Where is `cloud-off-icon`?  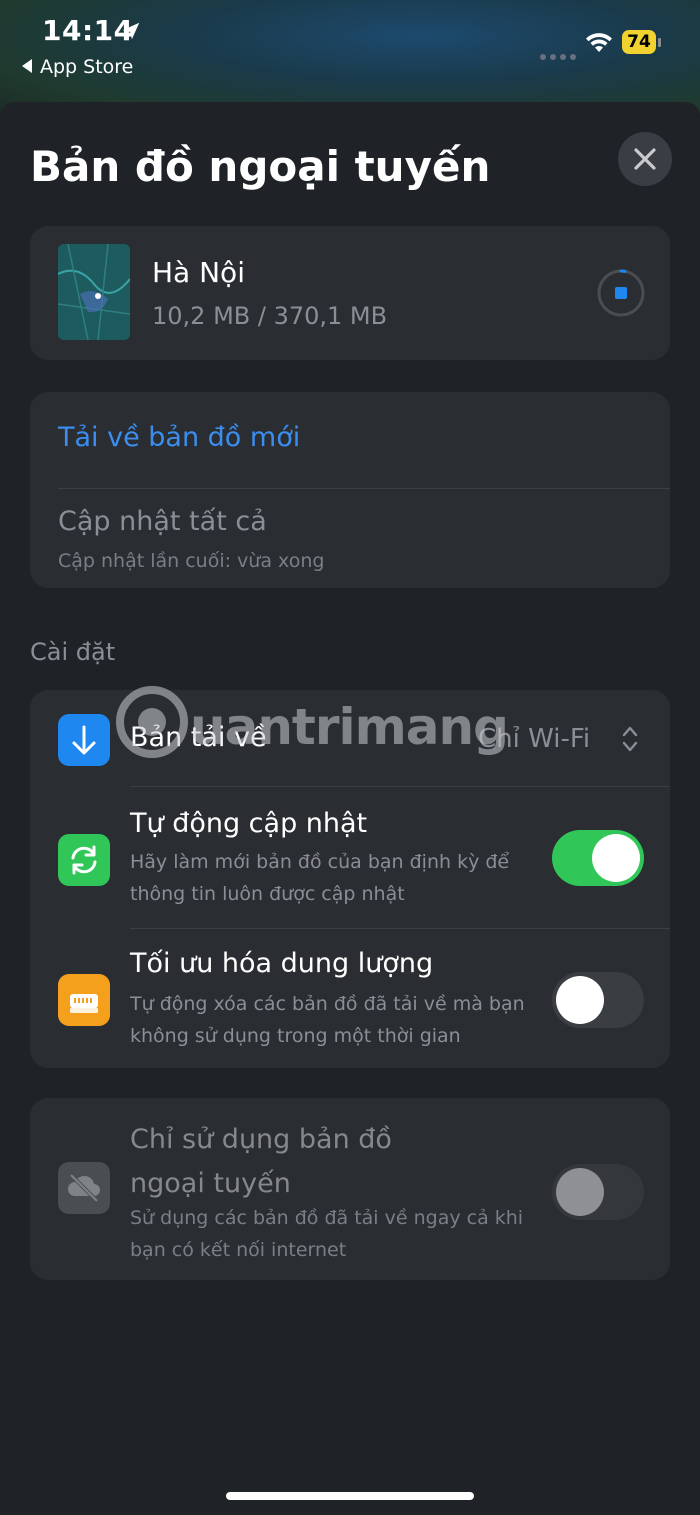 cloud-off-icon is located at coordinates (84, 1188).